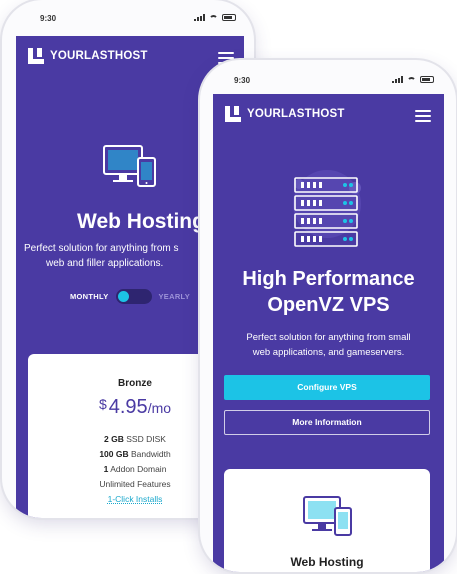 The height and width of the screenshot is (574, 457). Describe the element at coordinates (135, 499) in the screenshot. I see `one-click-installs-link: 1-Click Installs` at that location.